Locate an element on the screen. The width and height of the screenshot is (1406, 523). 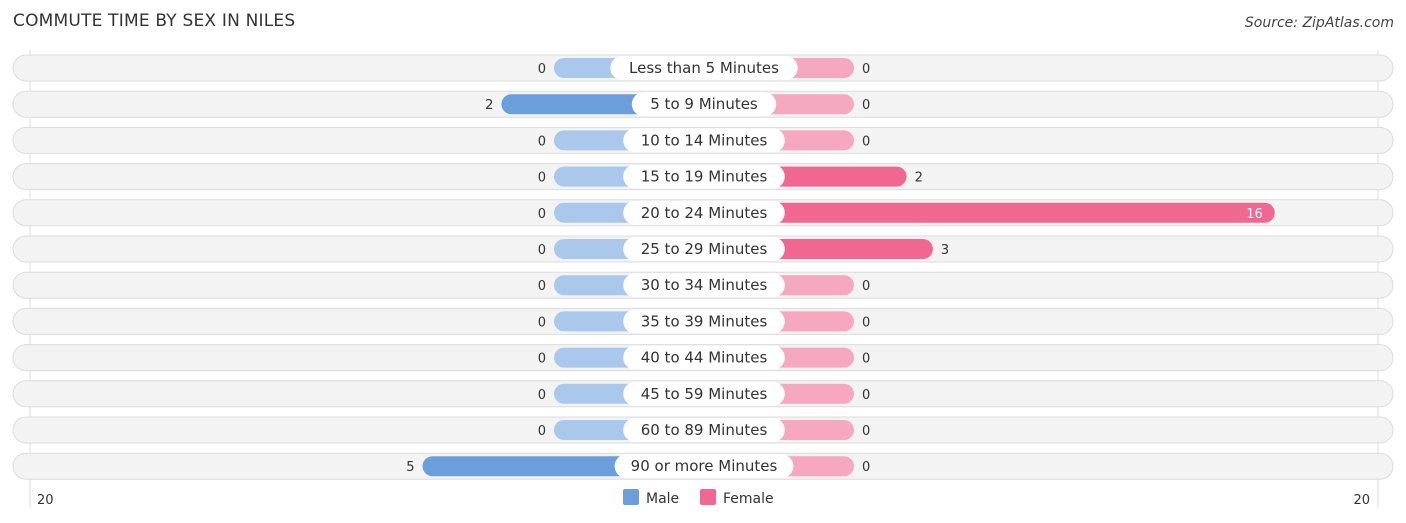
male-value-label: 2 is located at coordinates (489, 105).